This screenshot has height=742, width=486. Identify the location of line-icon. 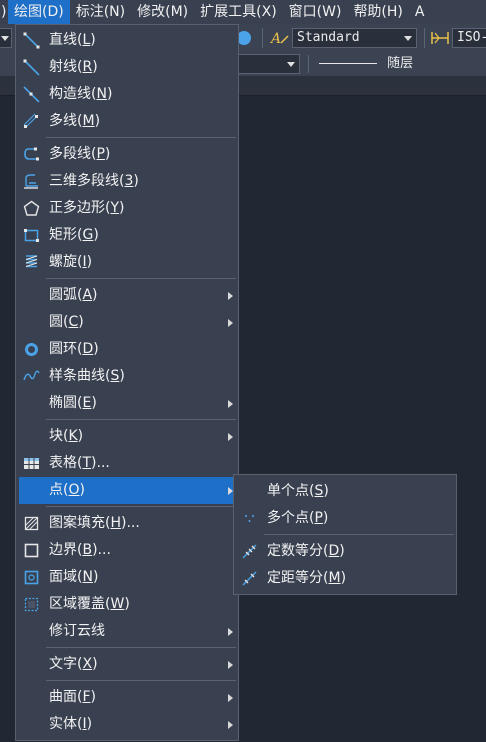
(31, 40).